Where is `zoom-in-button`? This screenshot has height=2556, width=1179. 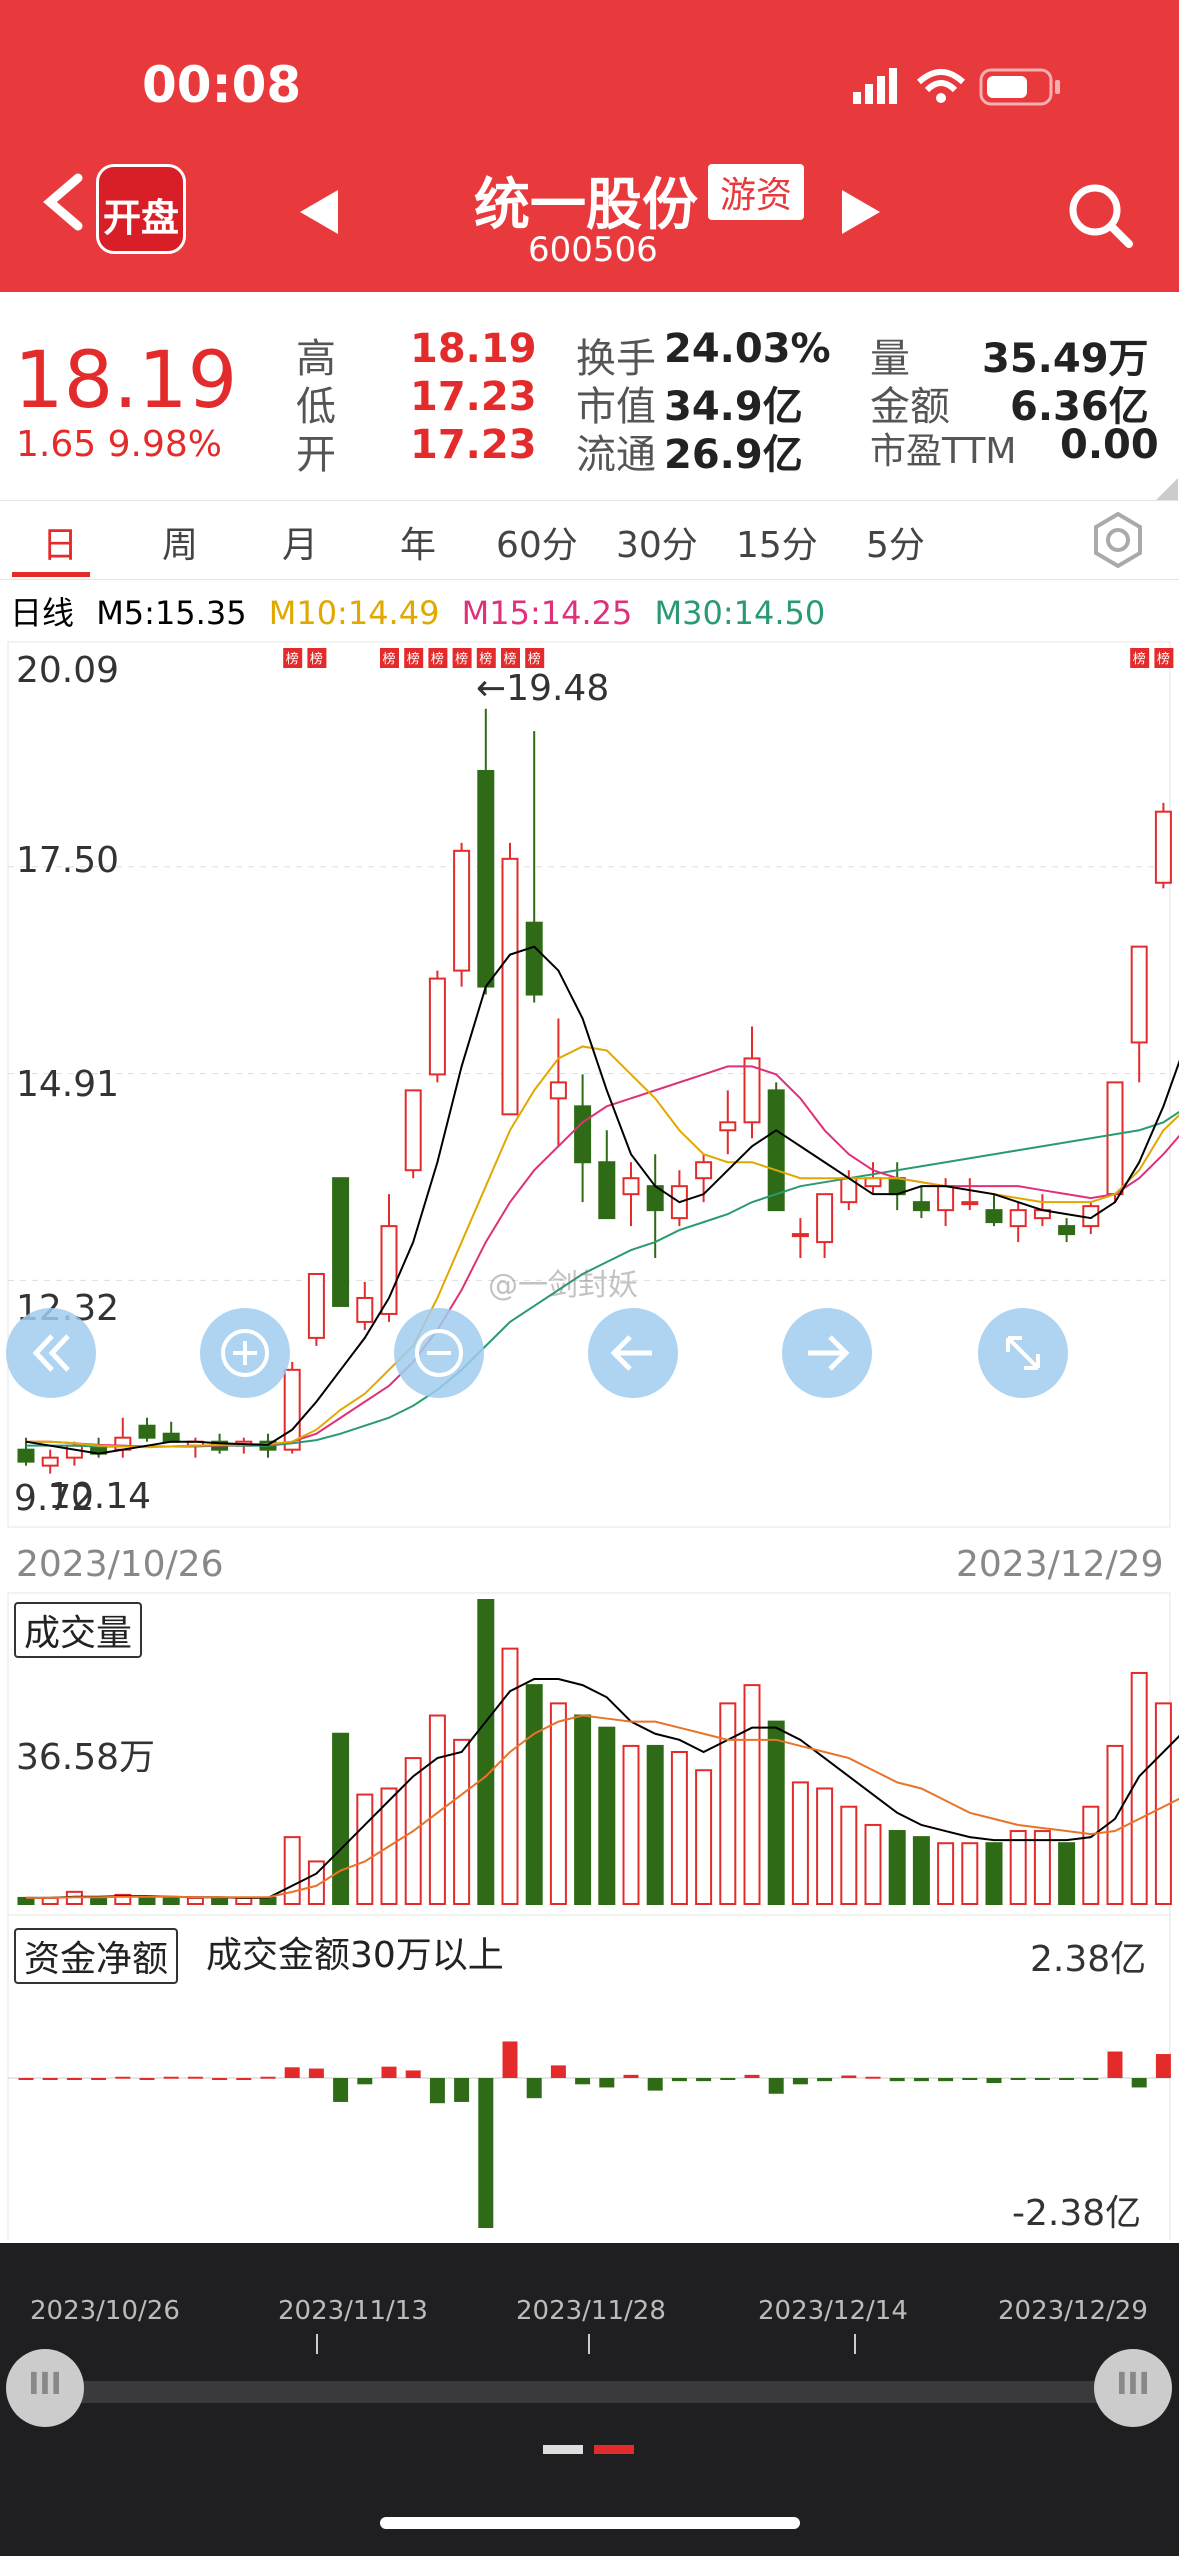 zoom-in-button is located at coordinates (245, 1353).